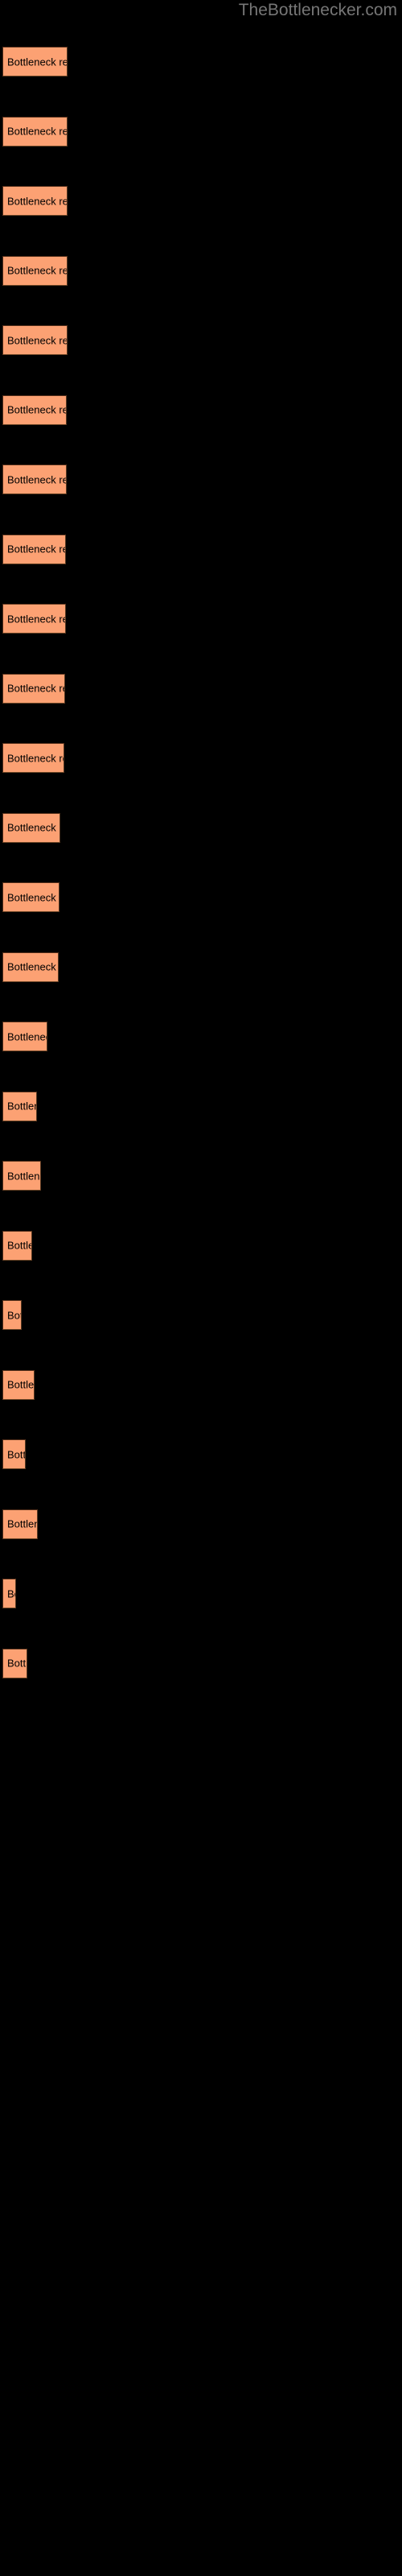  I want to click on bar-24: Bottleneck result, so click(14, 1663).